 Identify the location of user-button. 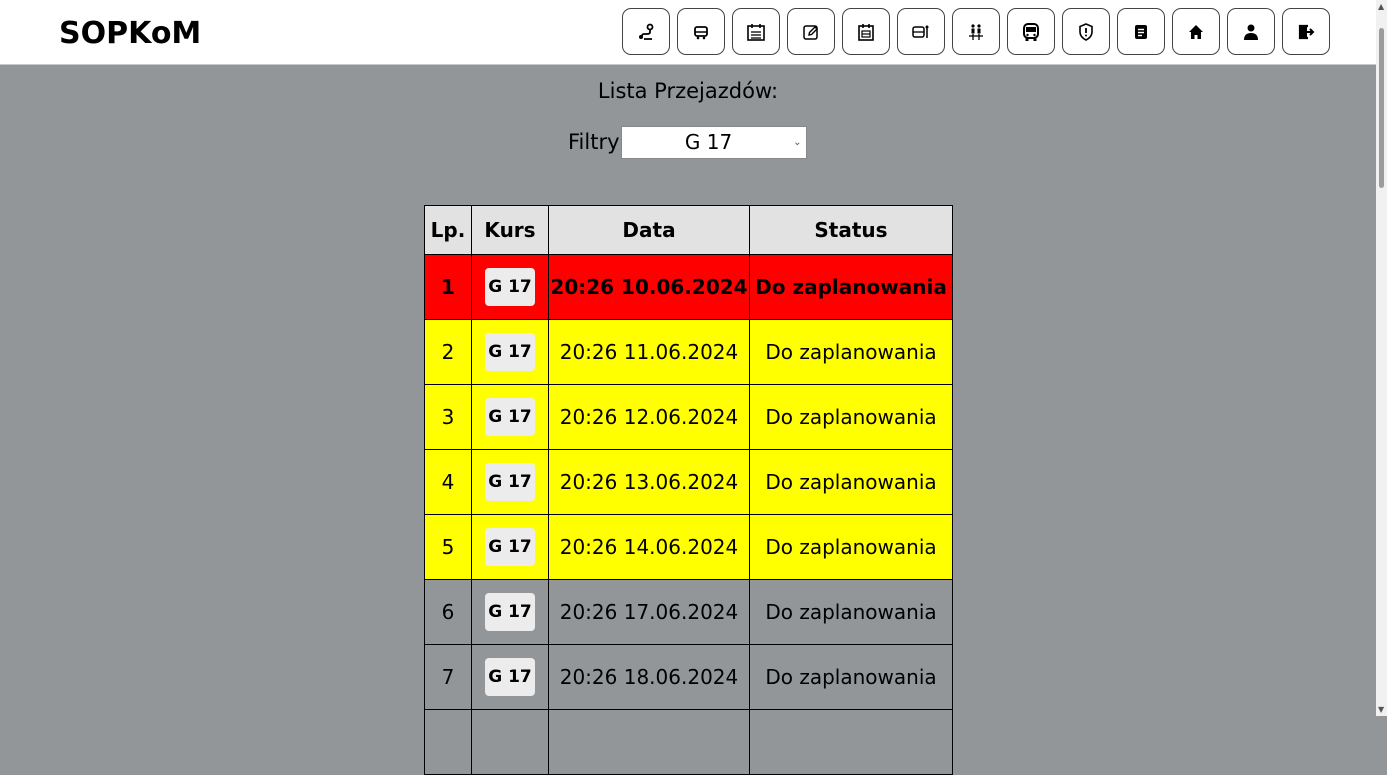
(1251, 31).